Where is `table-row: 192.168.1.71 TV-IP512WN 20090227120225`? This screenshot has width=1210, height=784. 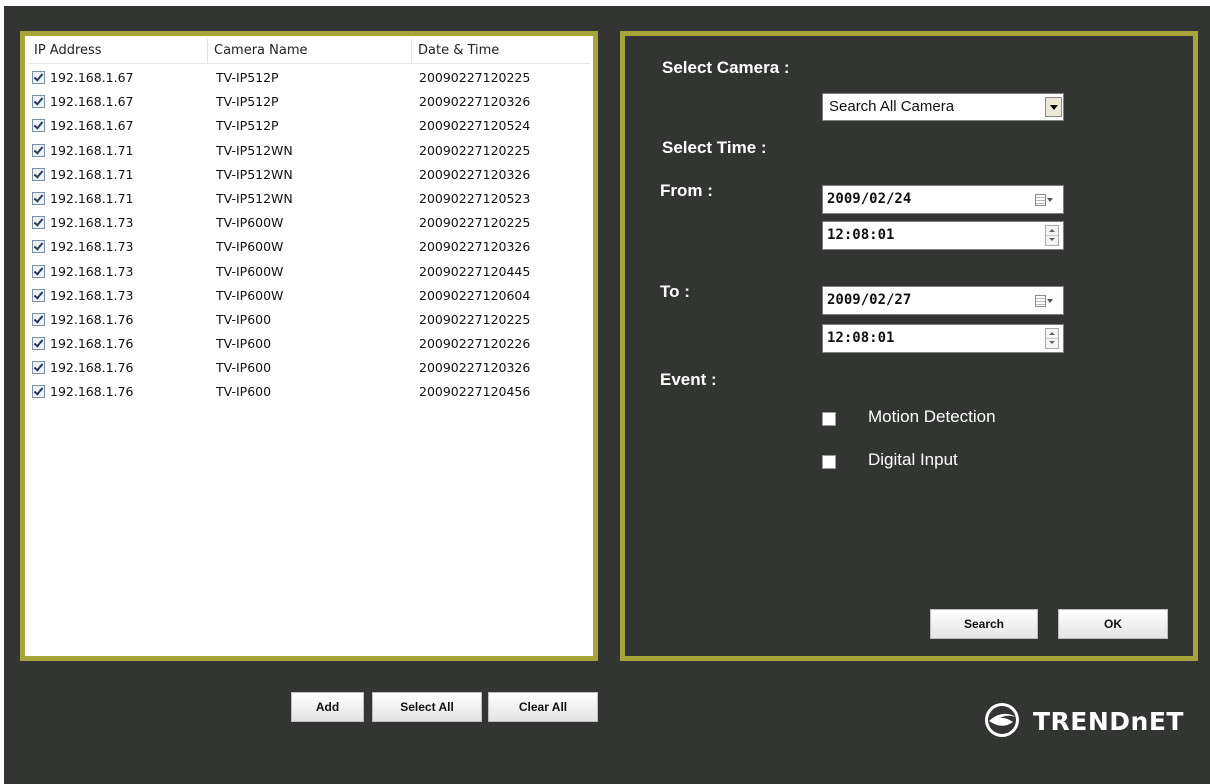
table-row: 192.168.1.71 TV-IP512WN 20090227120225 is located at coordinates (309, 152).